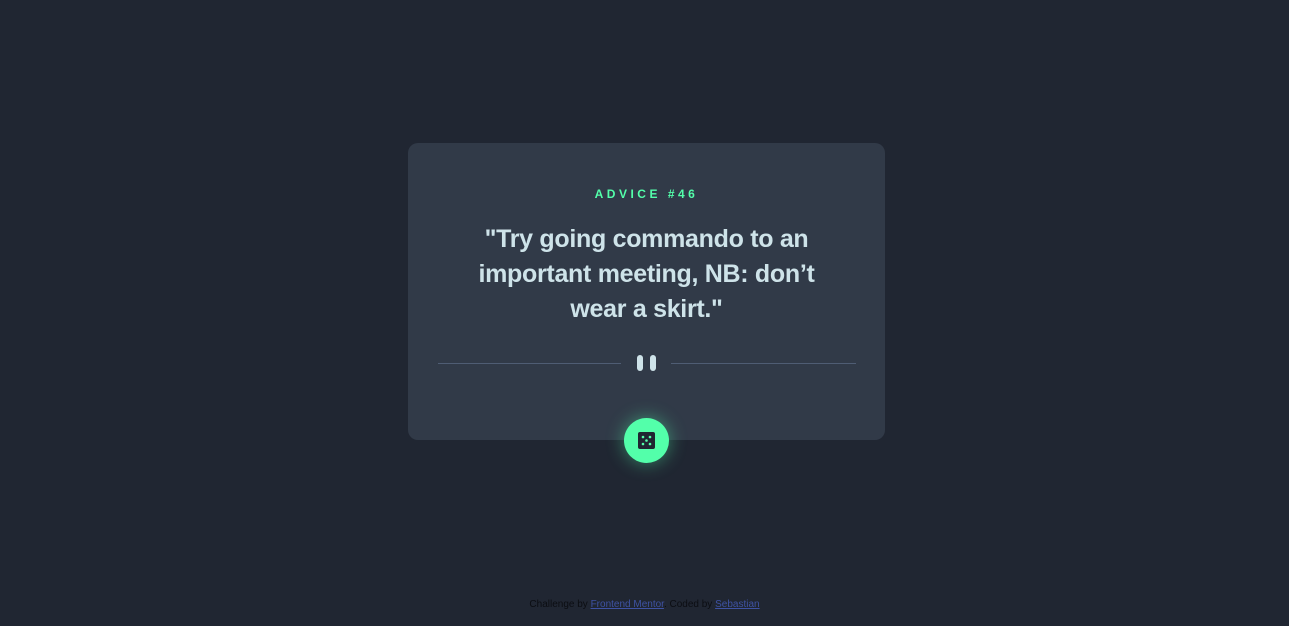 This screenshot has height=626, width=1289. I want to click on divider-line-right, so click(763, 363).